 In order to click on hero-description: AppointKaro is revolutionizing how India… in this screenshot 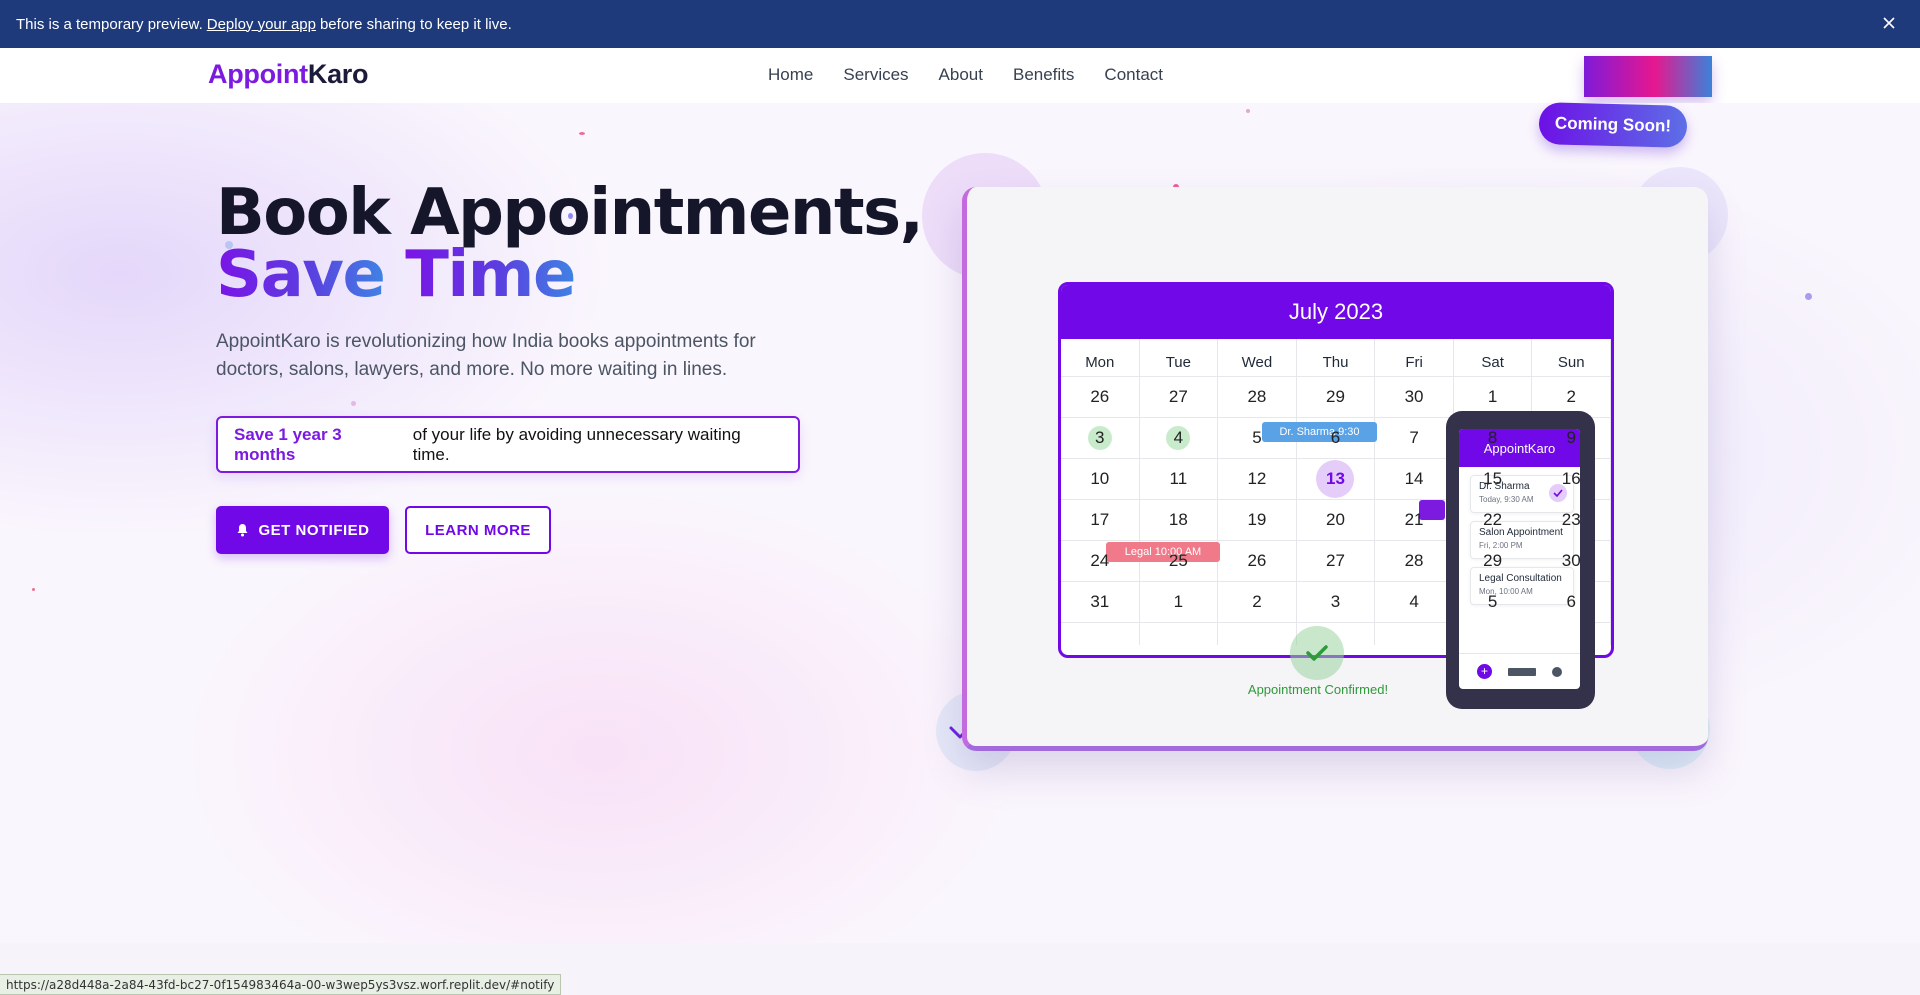, I will do `click(486, 355)`.